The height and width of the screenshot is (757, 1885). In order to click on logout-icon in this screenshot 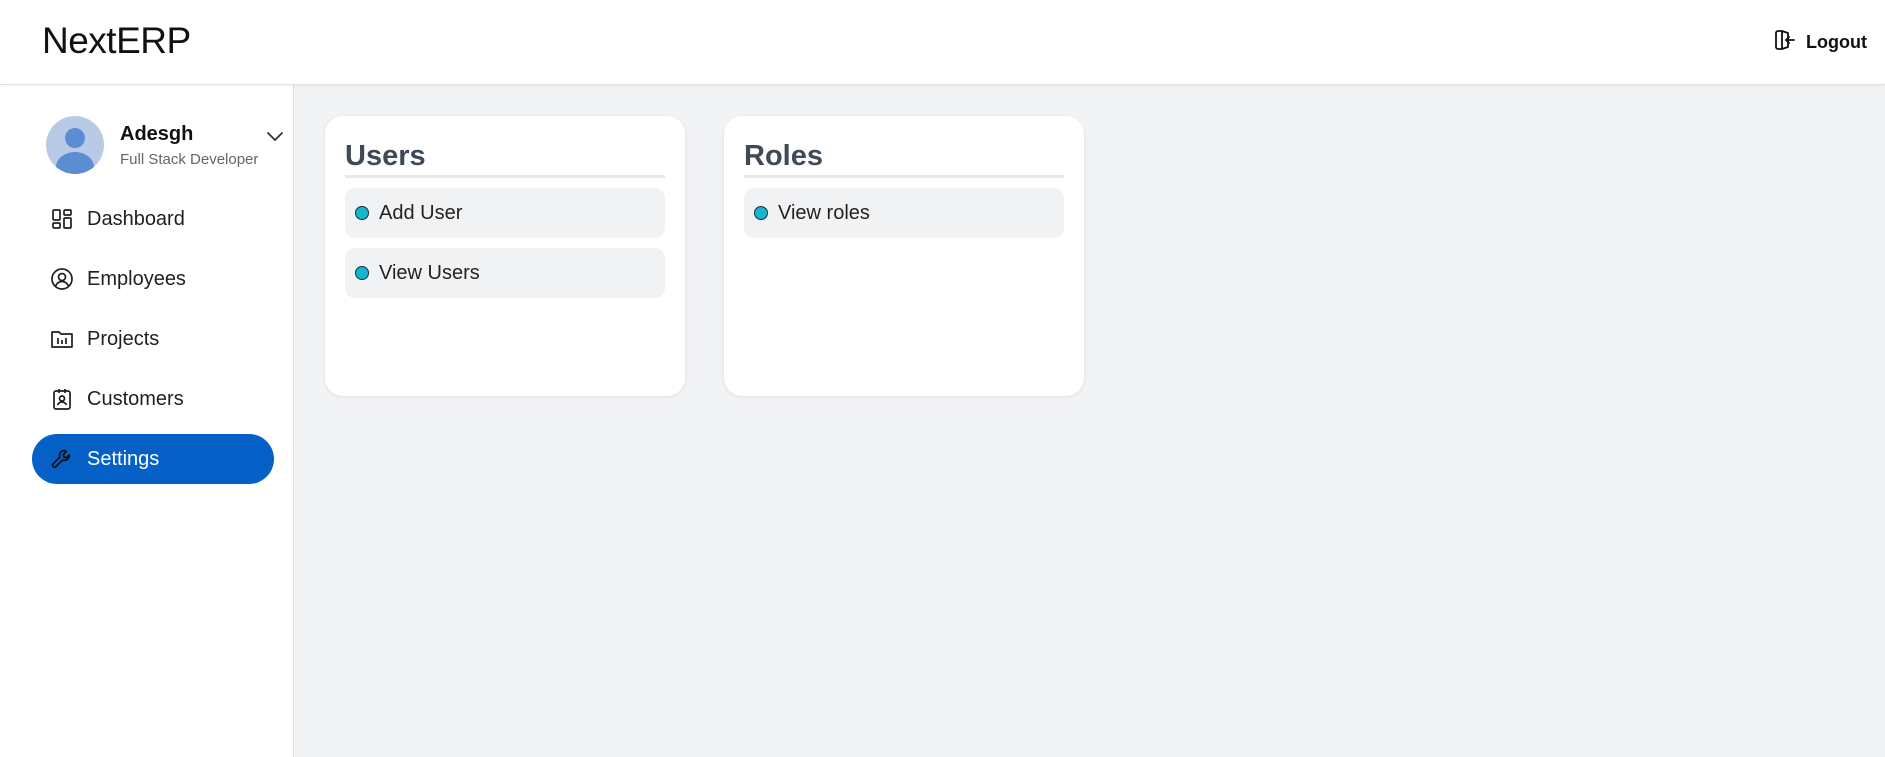, I will do `click(1785, 42)`.